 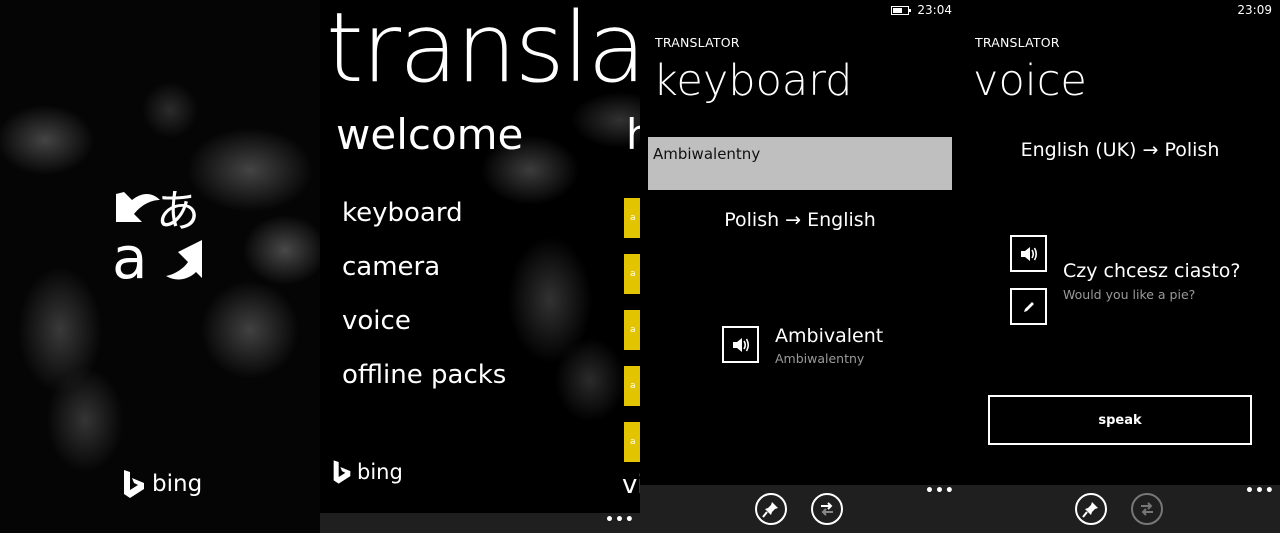 I want to click on status-bar: 23:09, so click(x=1254, y=10).